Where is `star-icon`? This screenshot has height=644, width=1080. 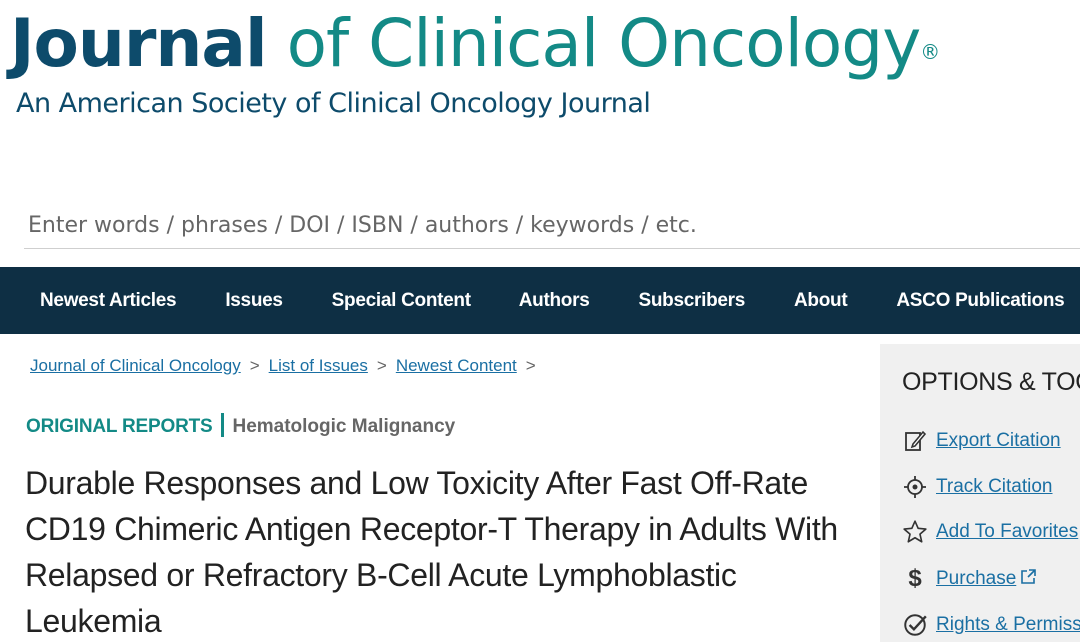 star-icon is located at coordinates (915, 532).